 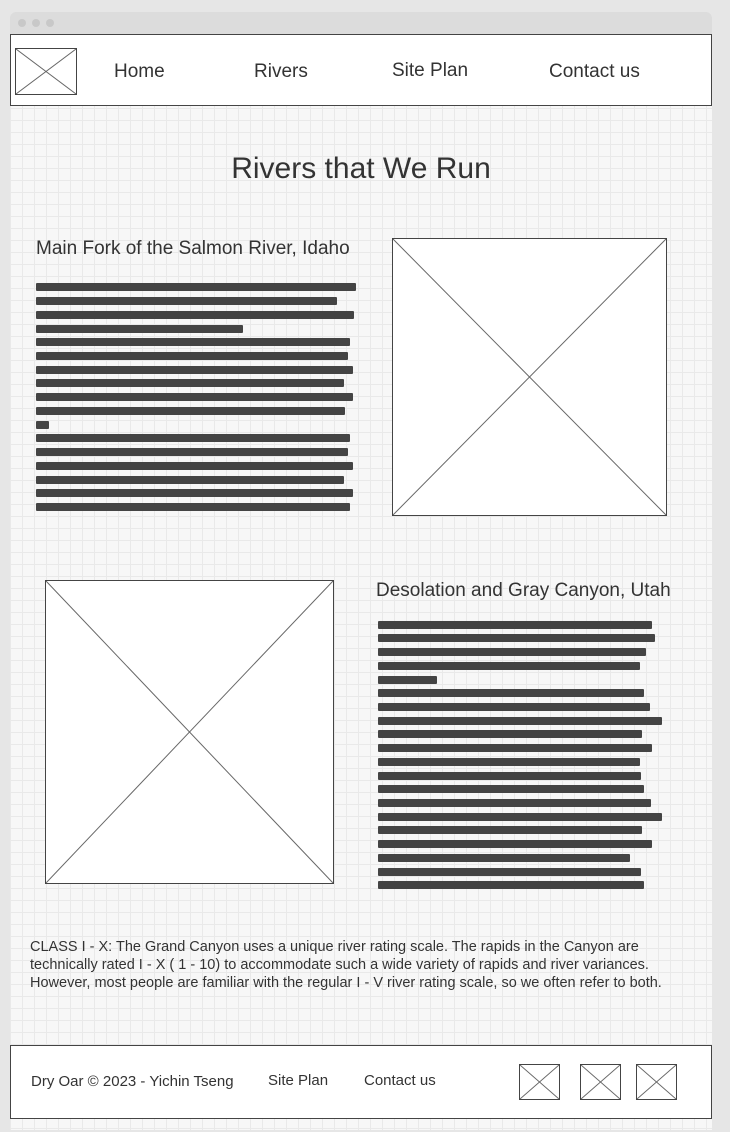 I want to click on nav-home-link: Home, so click(x=139, y=72).